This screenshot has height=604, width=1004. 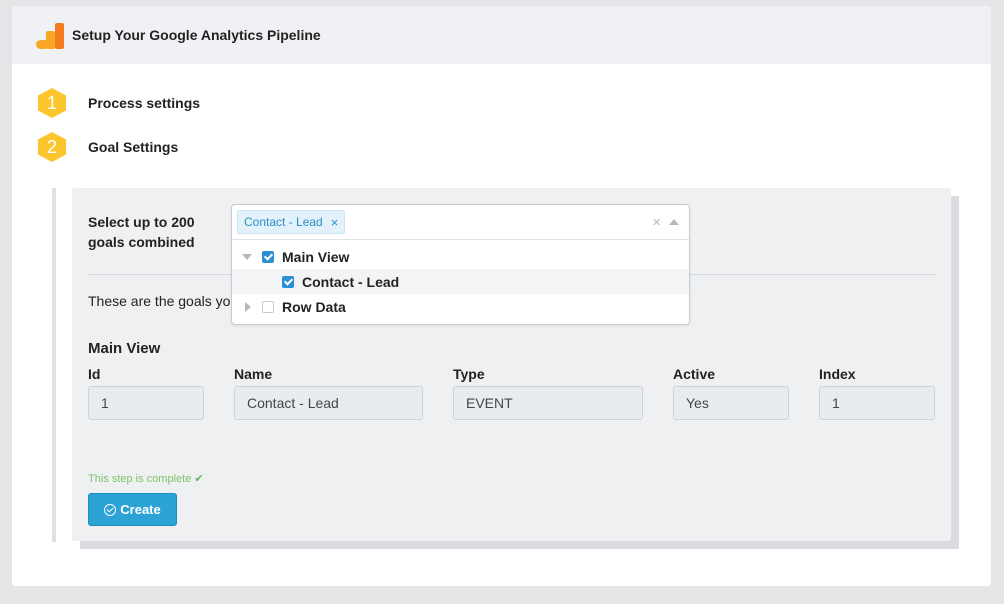 I want to click on tree-option-main-view: Main View, so click(x=460, y=256).